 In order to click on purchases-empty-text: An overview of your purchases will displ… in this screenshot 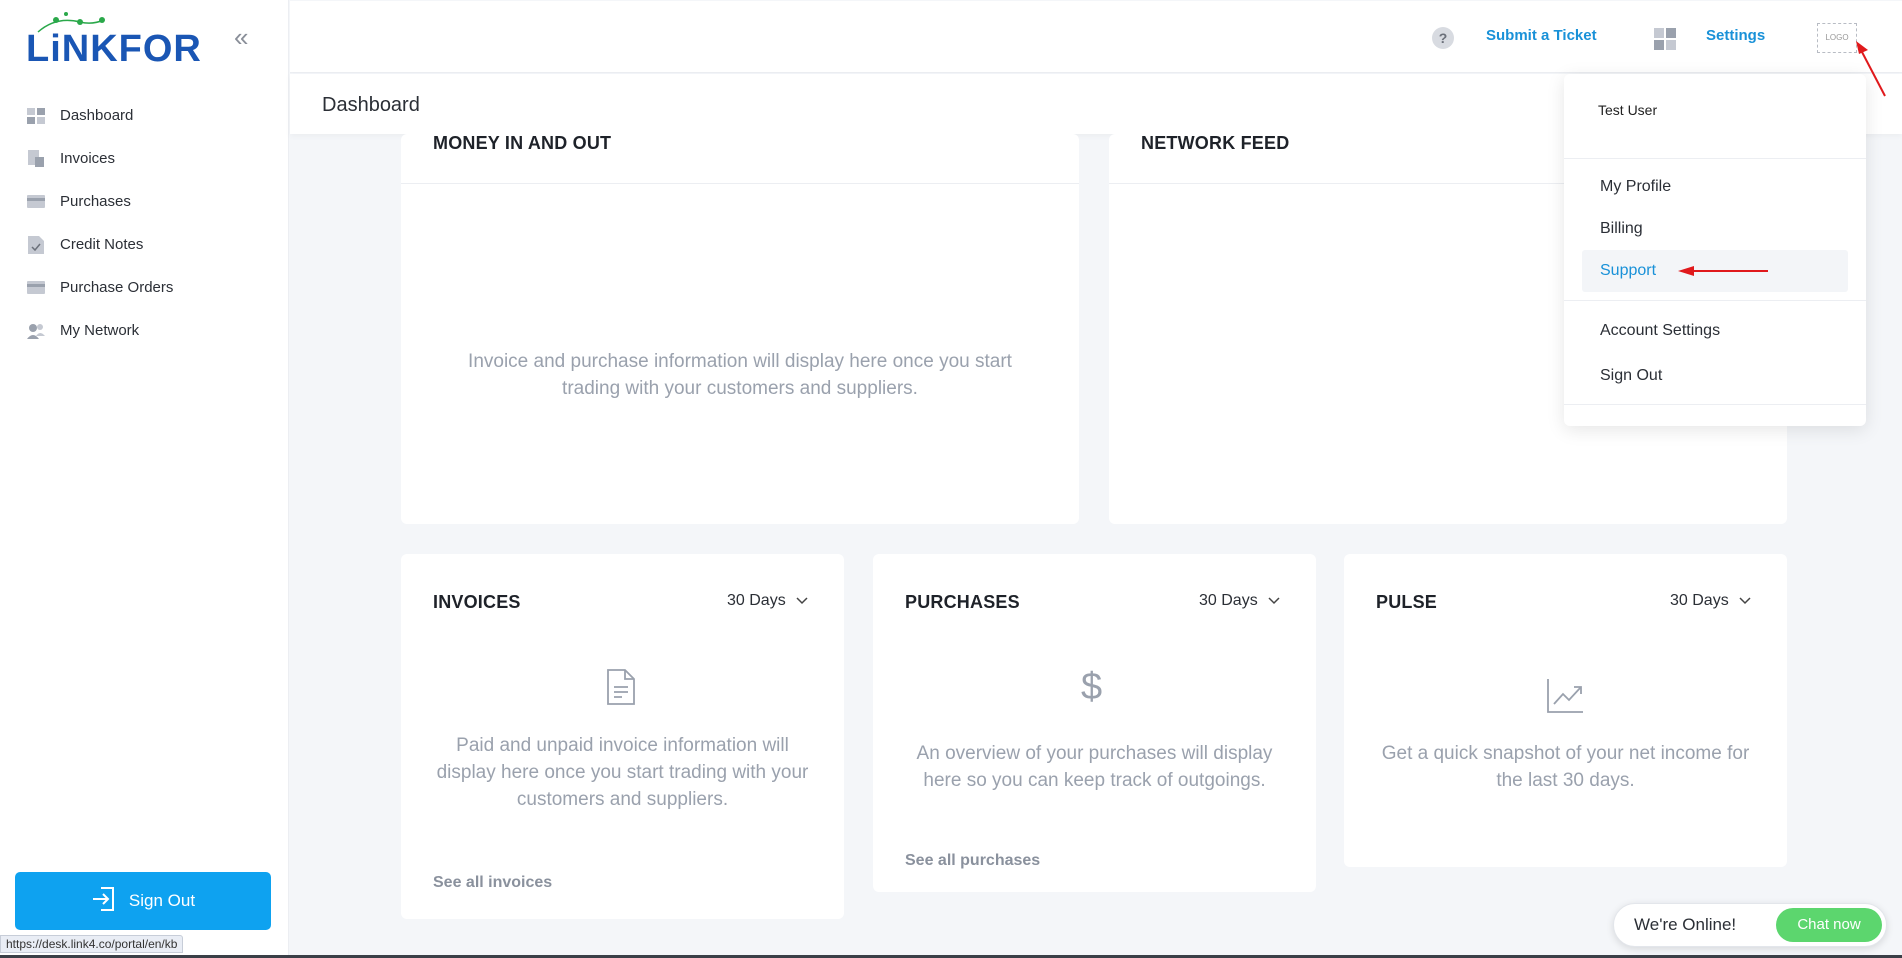, I will do `click(1094, 767)`.